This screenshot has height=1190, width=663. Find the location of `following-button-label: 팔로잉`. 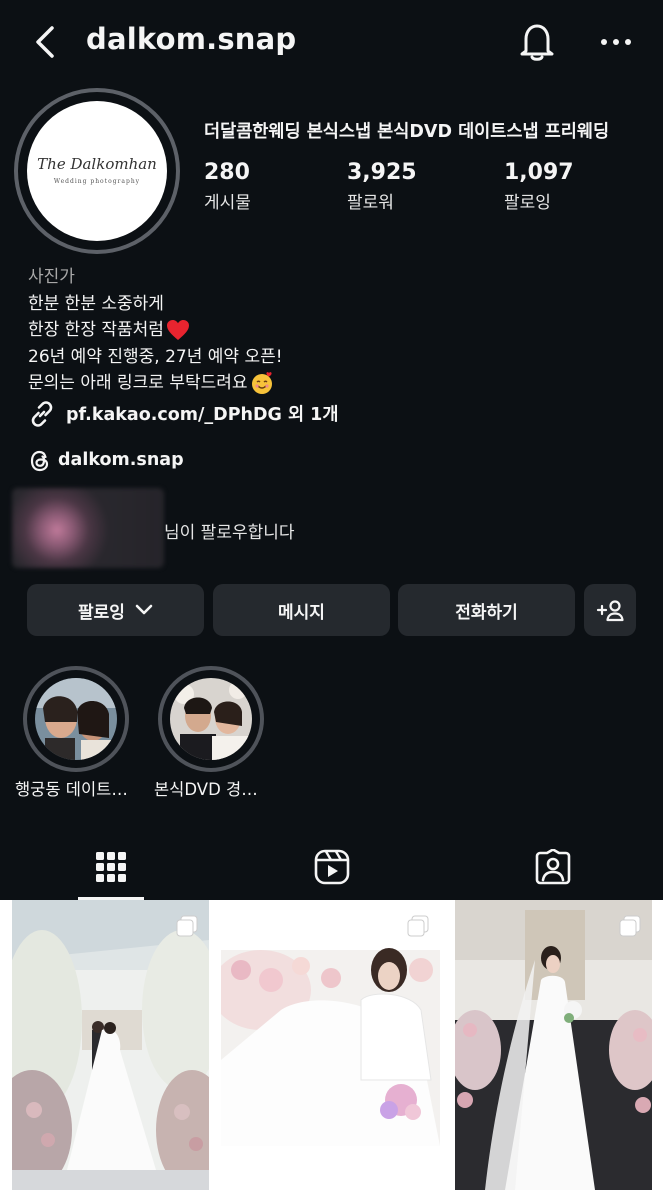

following-button-label: 팔로잉 is located at coordinates (101, 612).